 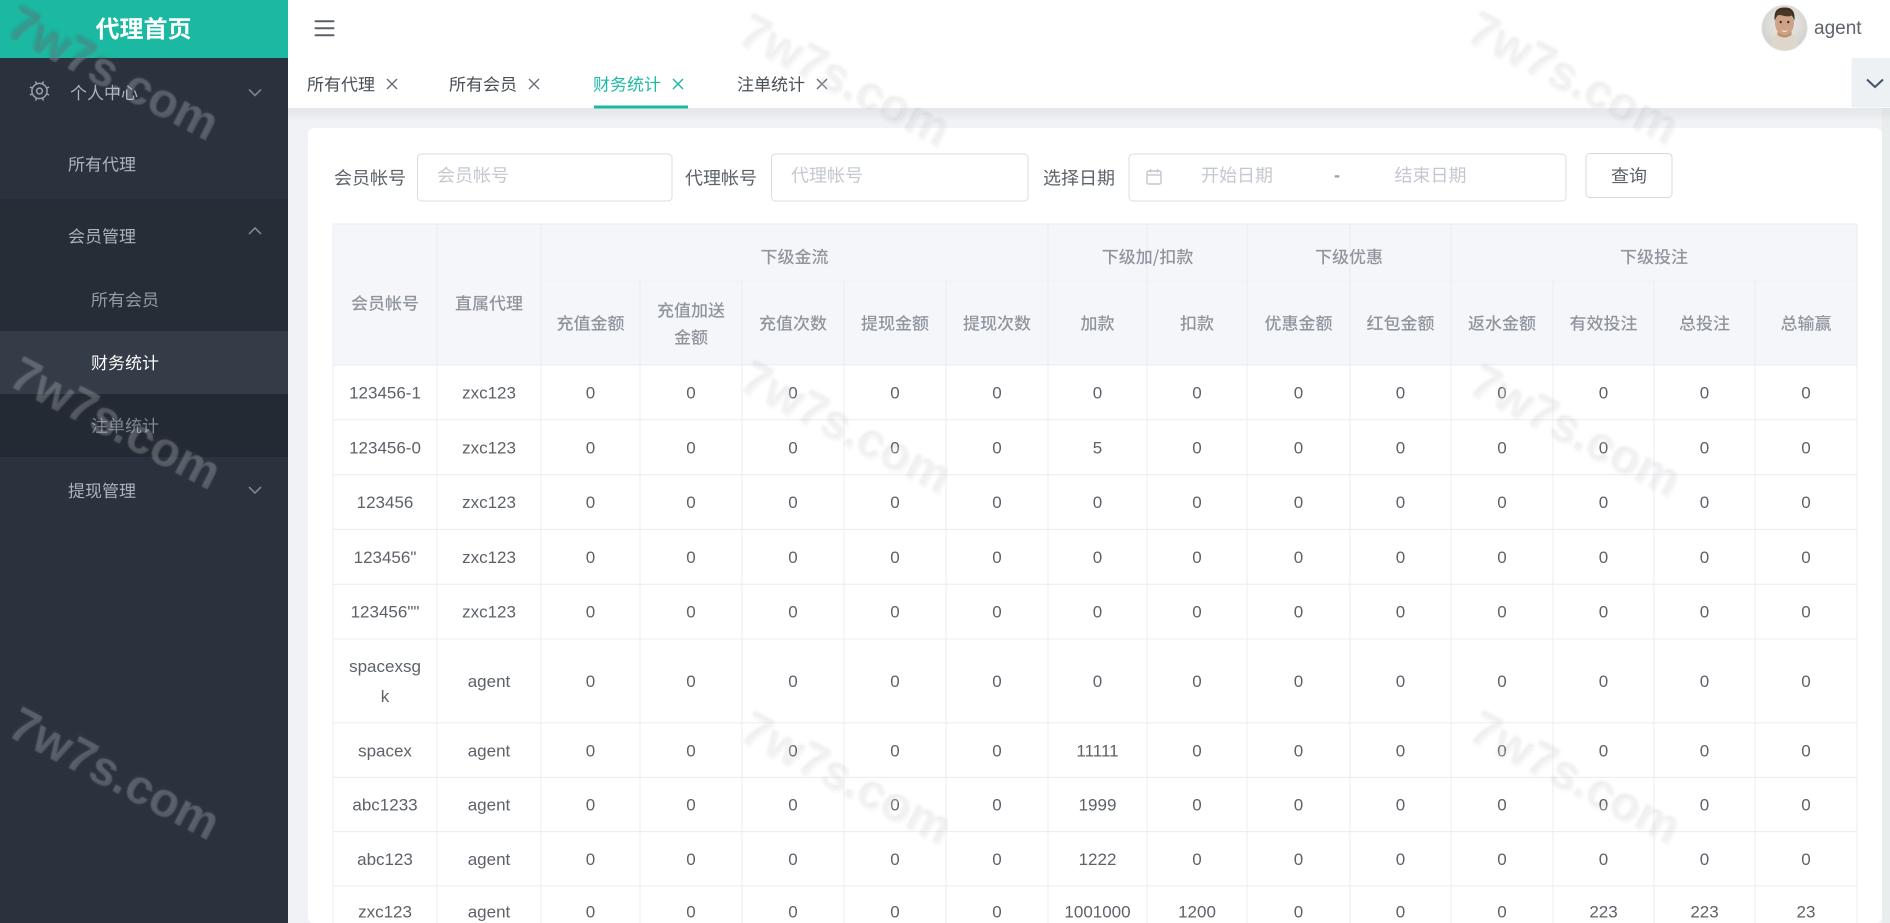 What do you see at coordinates (385, 612) in the screenshot?
I see `svg-text: 123456""` at bounding box center [385, 612].